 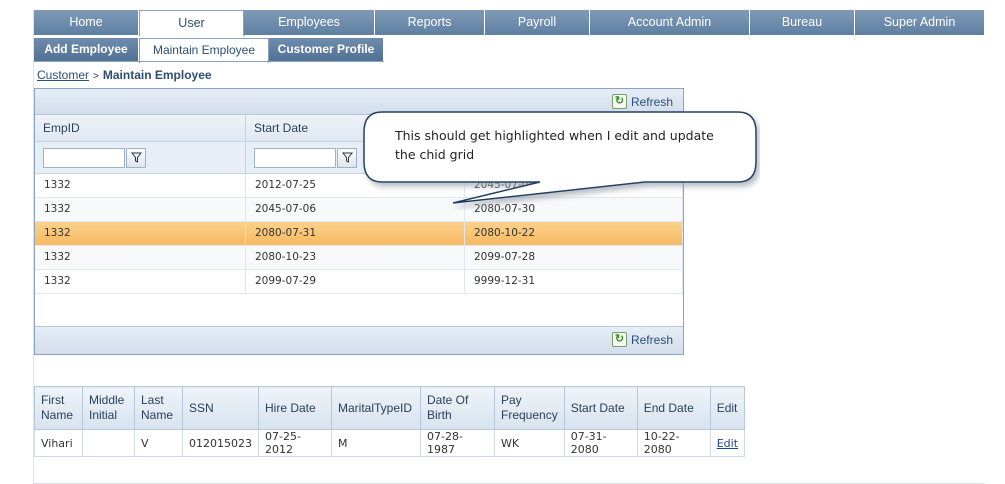 What do you see at coordinates (209, 61) in the screenshot?
I see `nav-underline` at bounding box center [209, 61].